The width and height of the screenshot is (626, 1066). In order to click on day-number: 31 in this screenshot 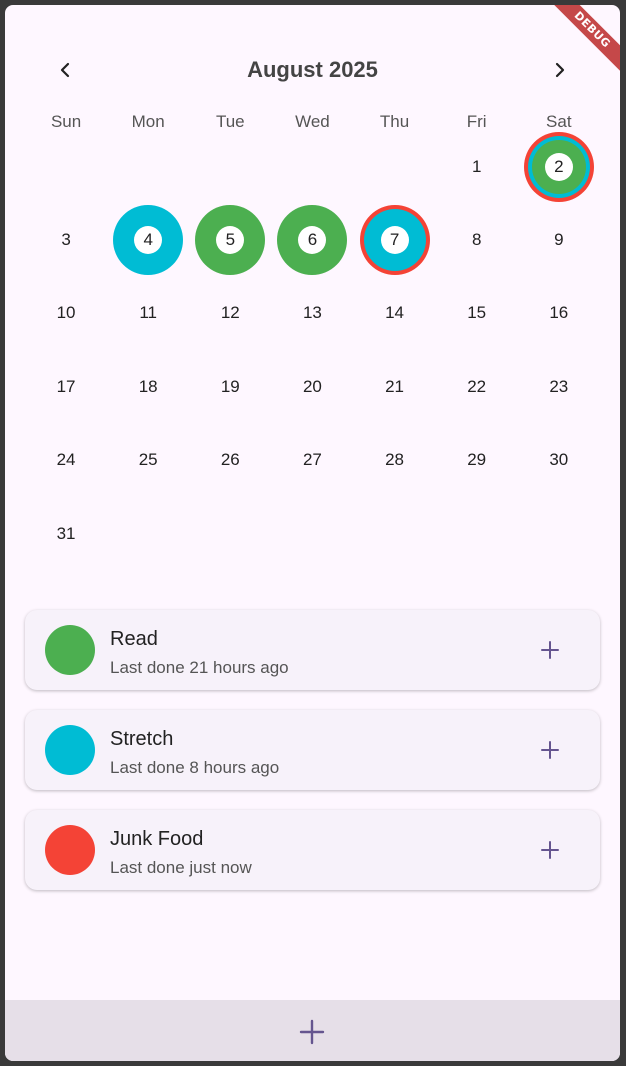, I will do `click(66, 533)`.